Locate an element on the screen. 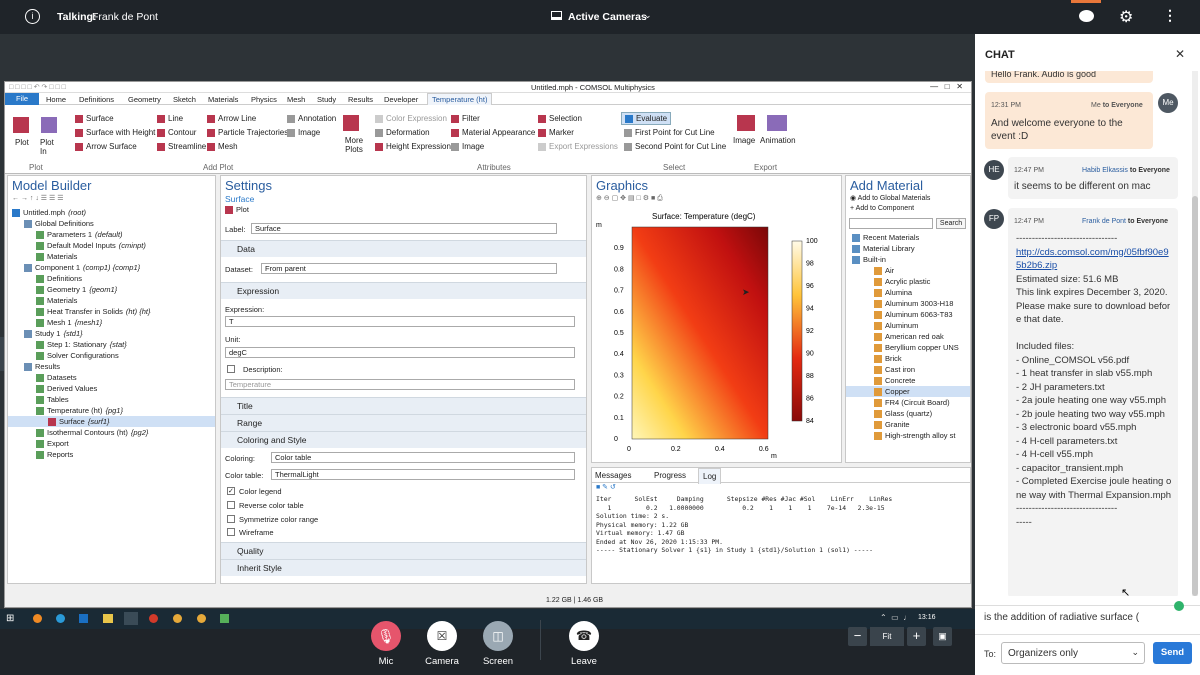 The height and width of the screenshot is (675, 1200). tab-developer: Developer is located at coordinates (401, 99).